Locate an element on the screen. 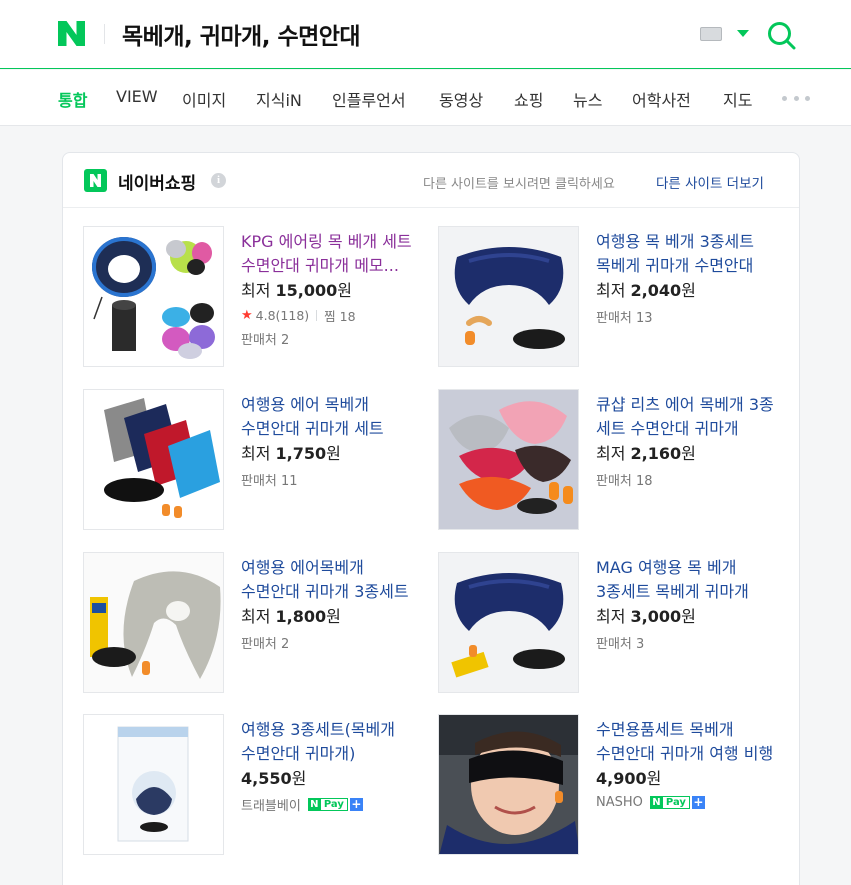 This screenshot has height=885, width=851. product-price: 4,550원 is located at coordinates (274, 778).